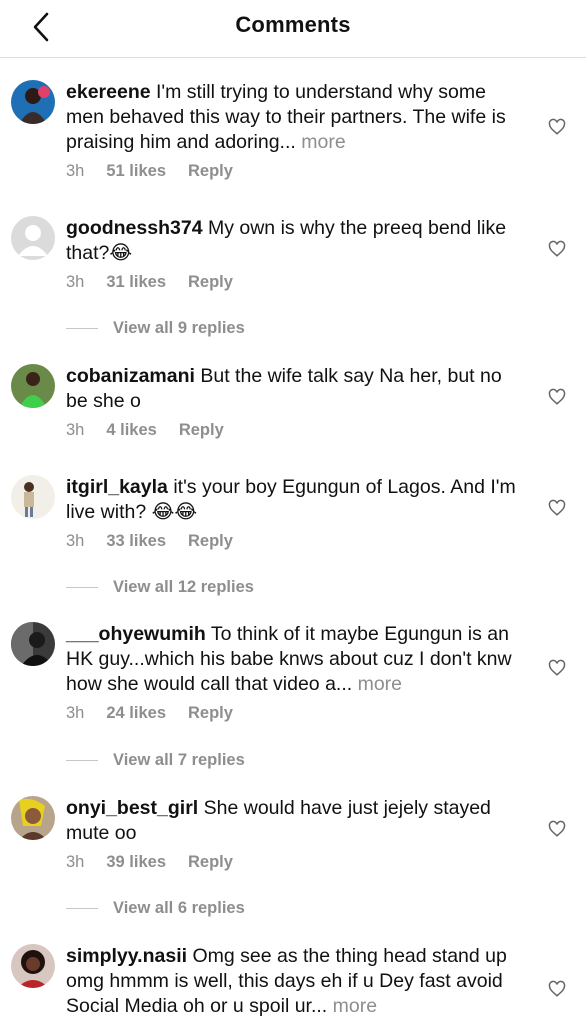 Image resolution: width=586 pixels, height=1024 pixels. I want to click on comment-username: ekereene, so click(108, 92).